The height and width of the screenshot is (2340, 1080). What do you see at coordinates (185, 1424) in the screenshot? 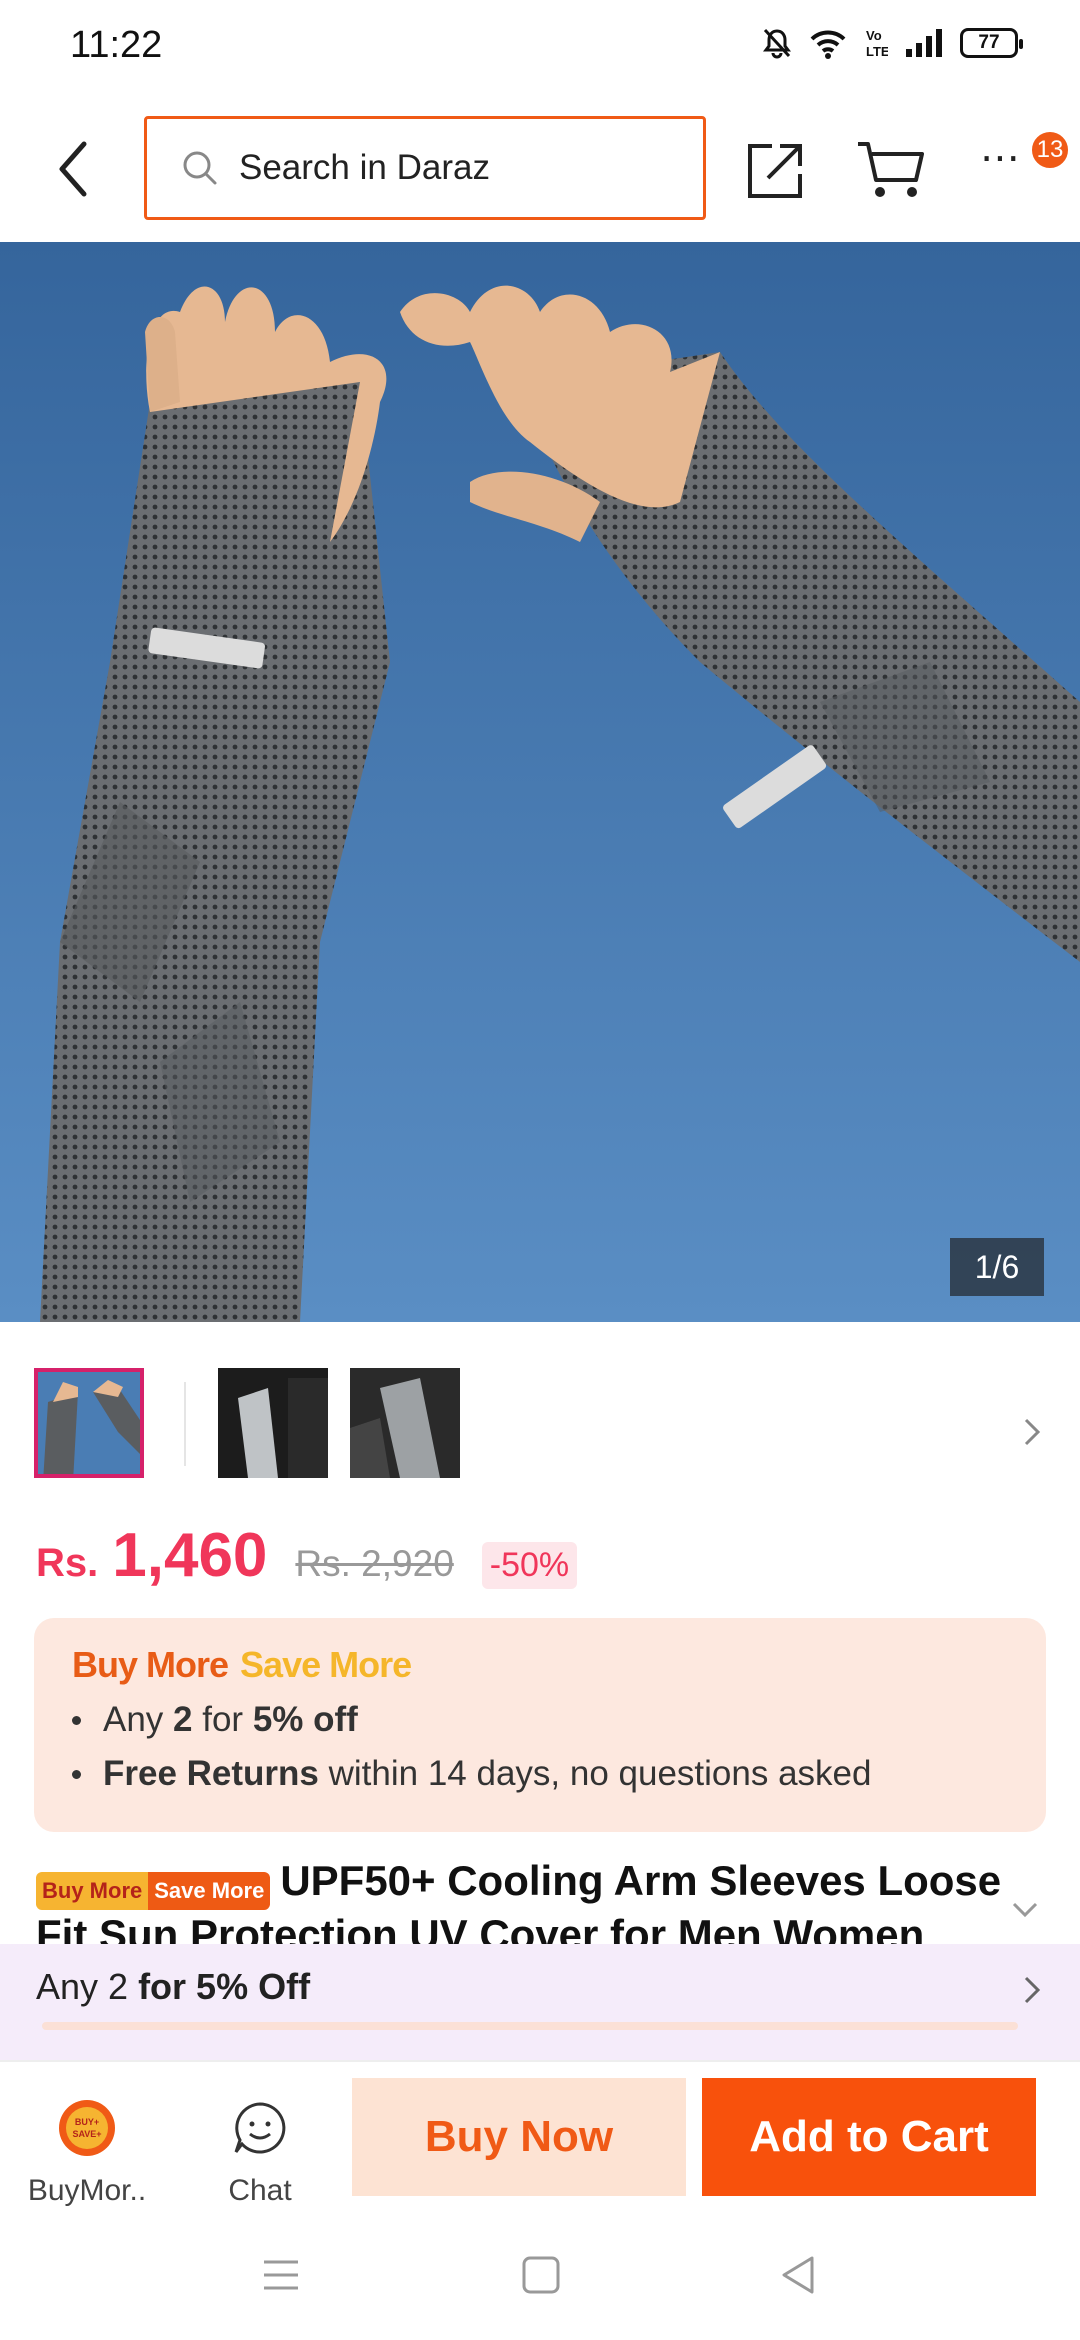
I see `thumbnail-divider` at bounding box center [185, 1424].